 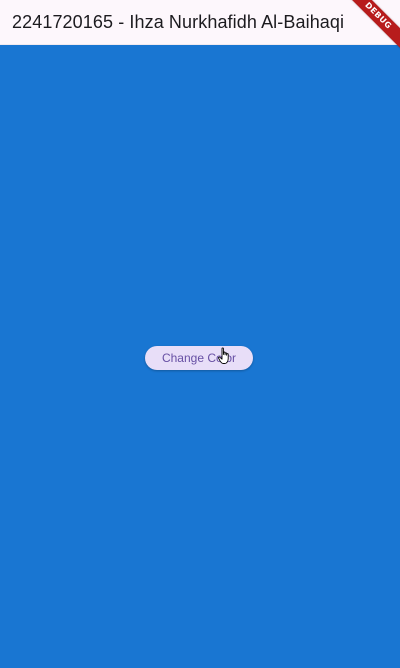 I want to click on app-bar: 2241720165 - Ihza Nurkhafidh Al-Baihaqi, so click(x=200, y=22).